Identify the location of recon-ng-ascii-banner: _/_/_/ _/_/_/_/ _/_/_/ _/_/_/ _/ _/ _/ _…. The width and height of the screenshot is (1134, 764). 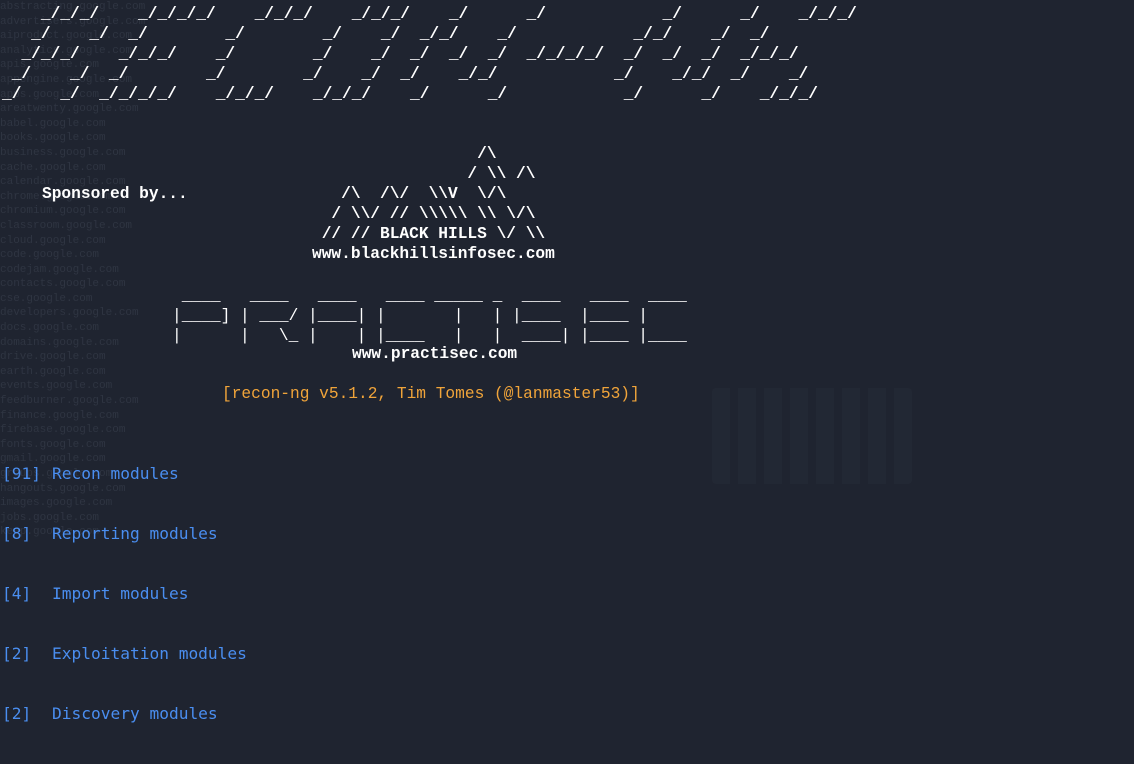
(429, 54).